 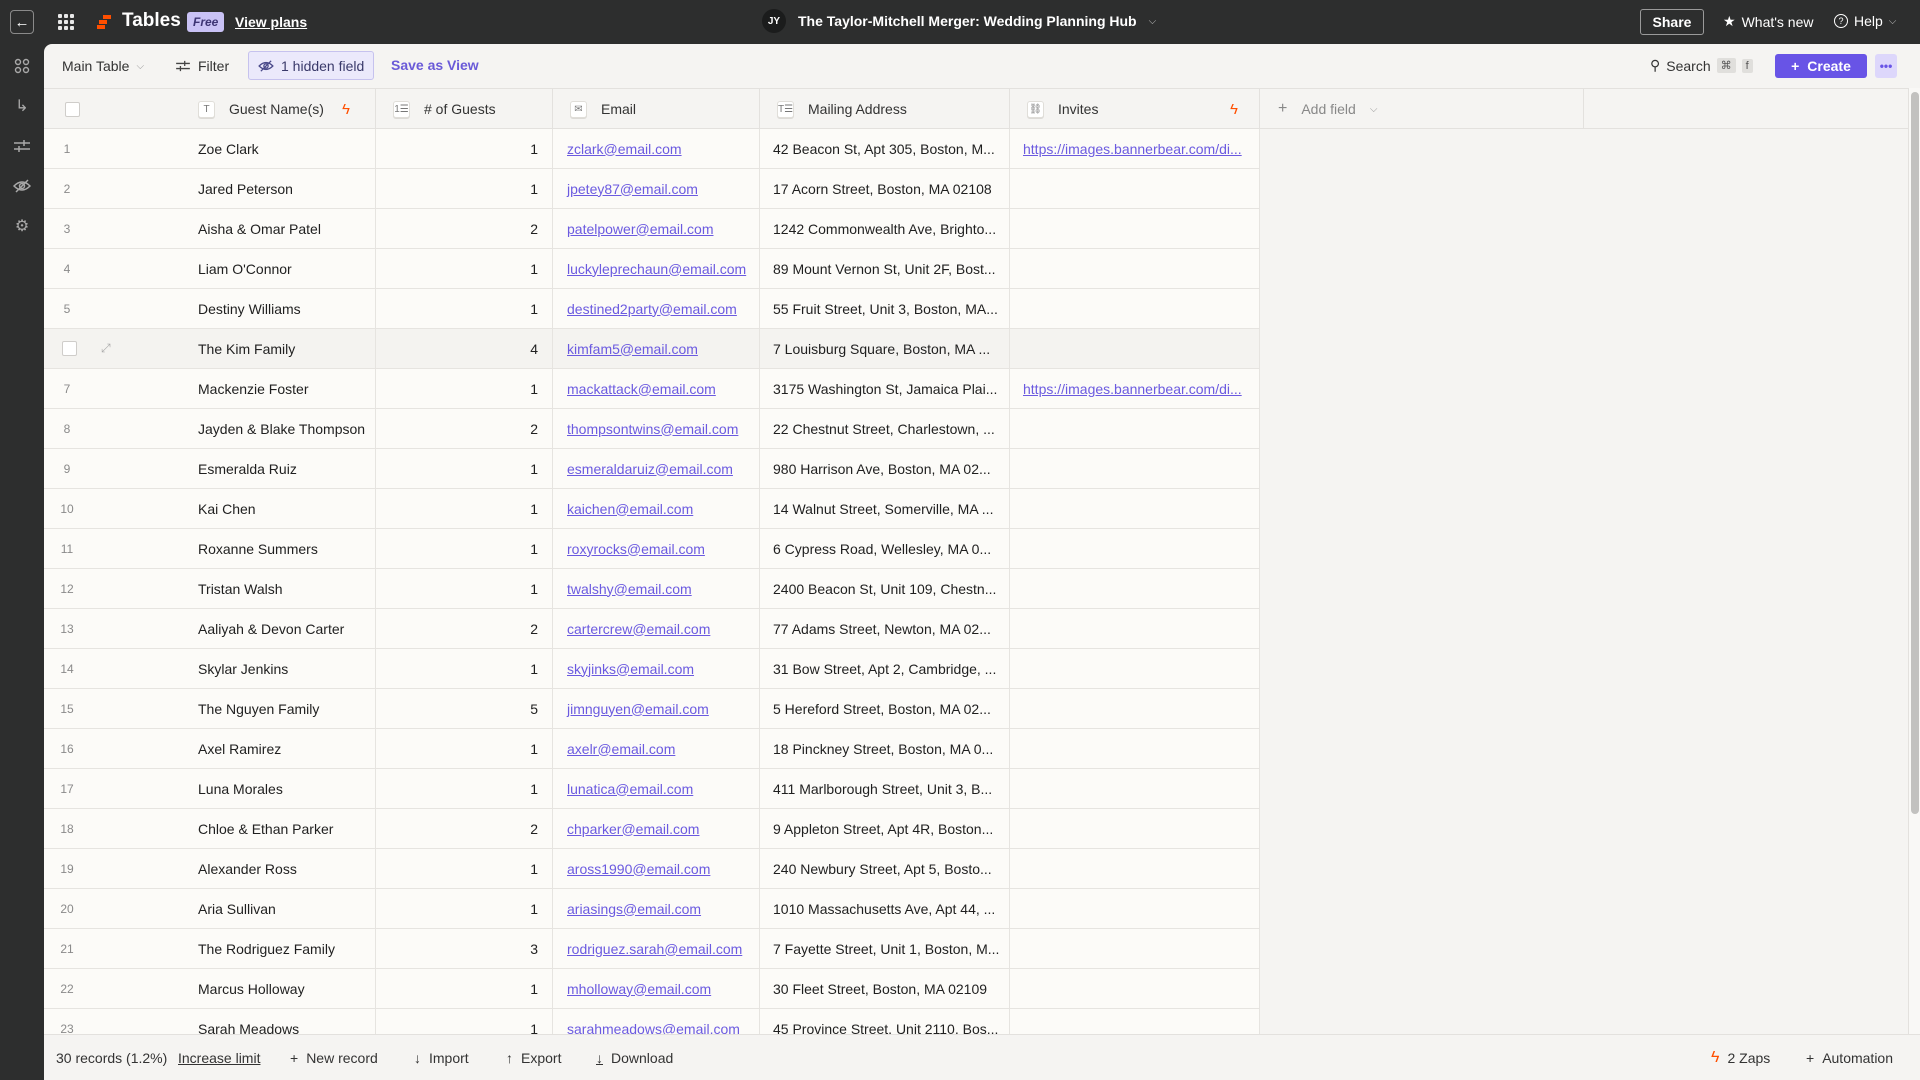 I want to click on download-button: ↓ Download, so click(x=634, y=1057).